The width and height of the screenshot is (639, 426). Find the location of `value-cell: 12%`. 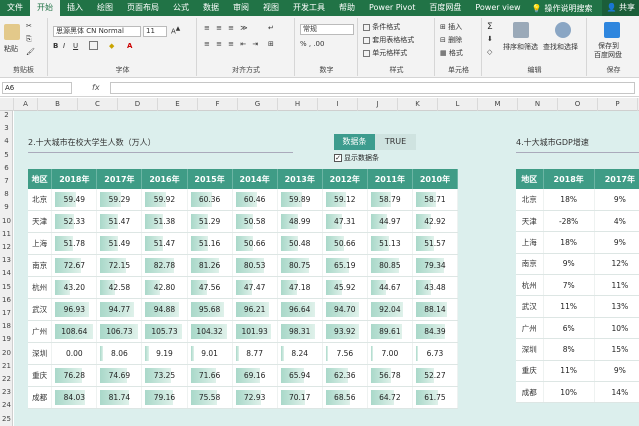

value-cell: 12% is located at coordinates (616, 264).